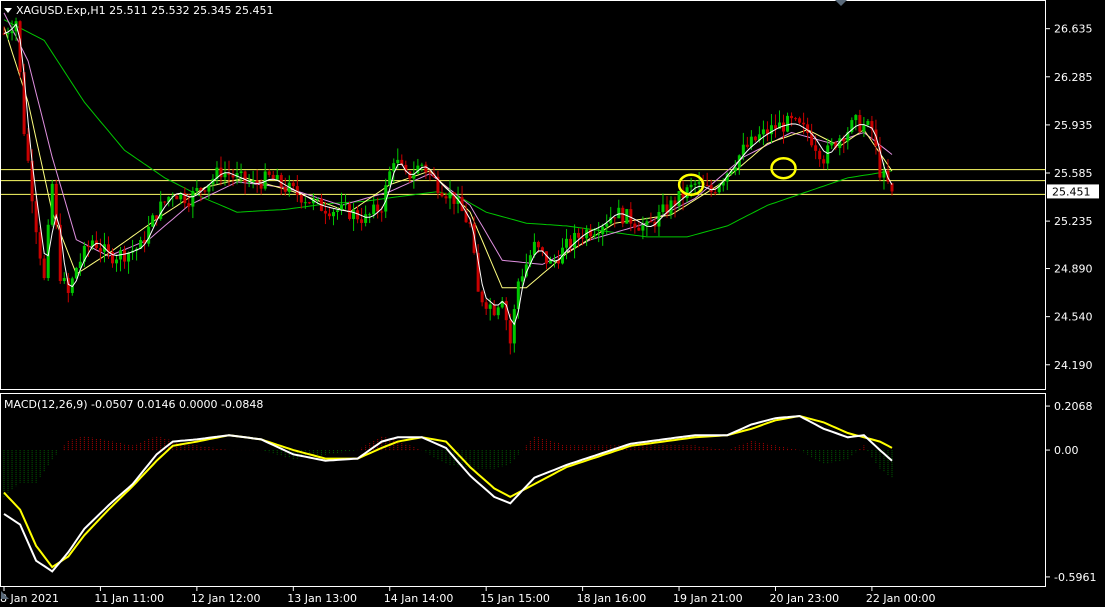 The image size is (1105, 607). I want to click on triangle-down-icon, so click(8, 10).